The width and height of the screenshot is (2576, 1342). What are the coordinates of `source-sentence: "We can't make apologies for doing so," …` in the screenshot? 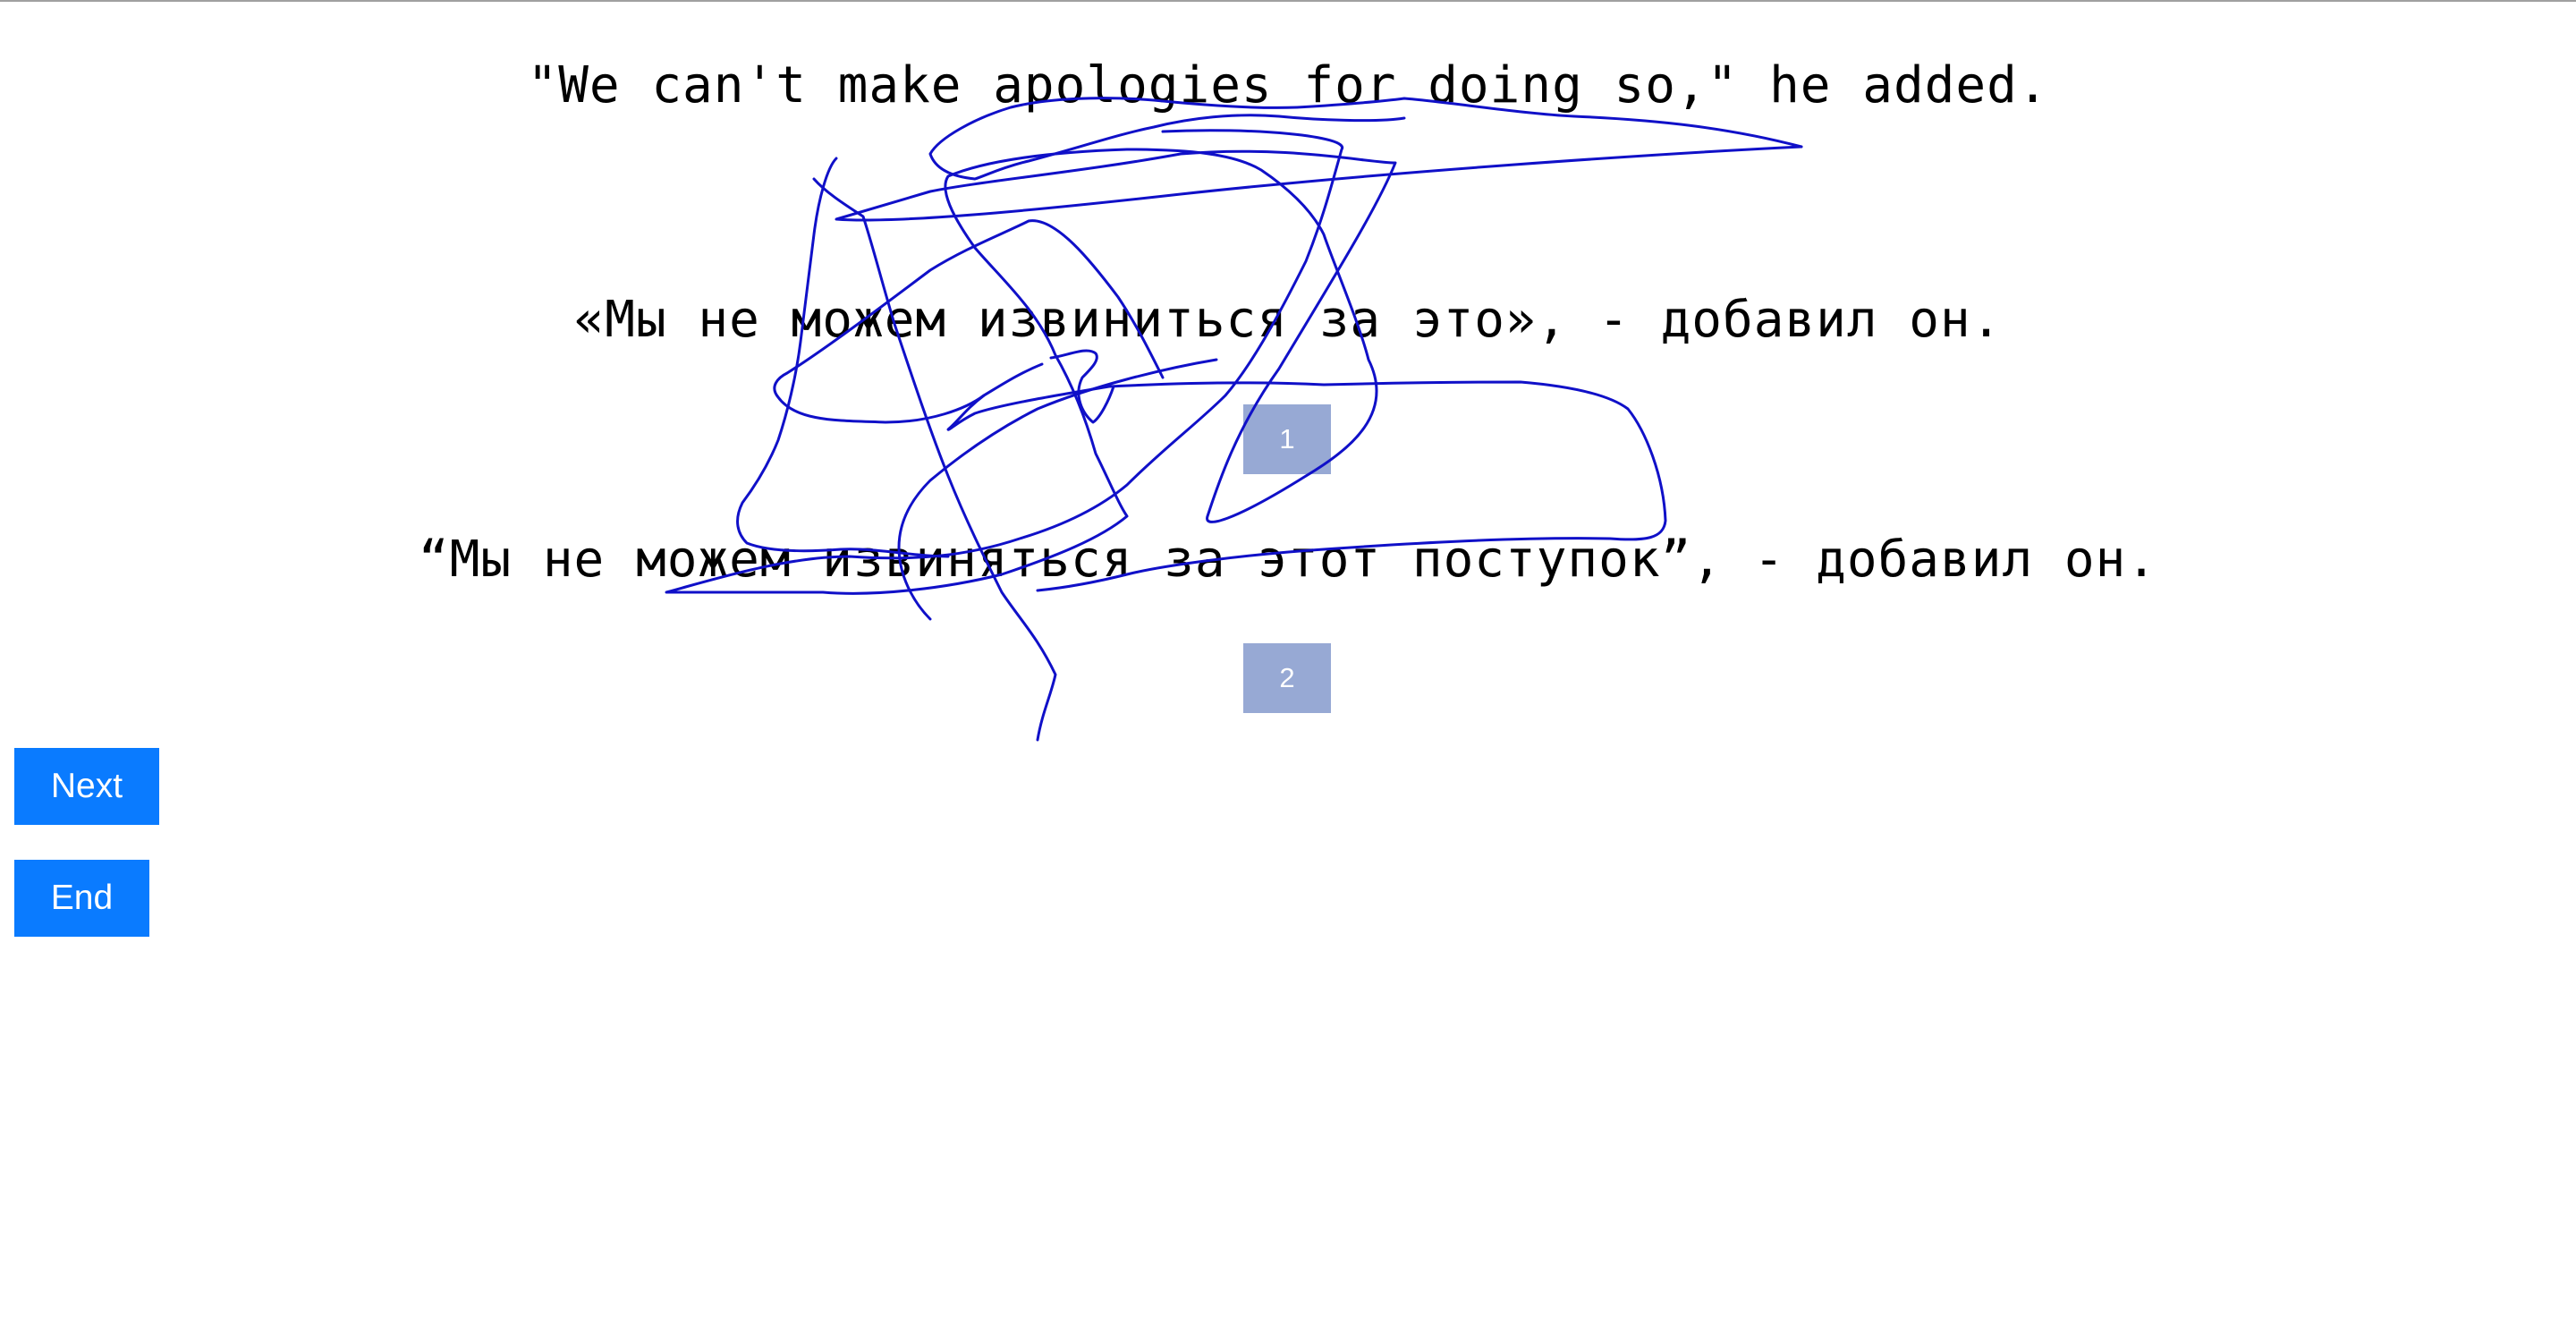 It's located at (1288, 86).